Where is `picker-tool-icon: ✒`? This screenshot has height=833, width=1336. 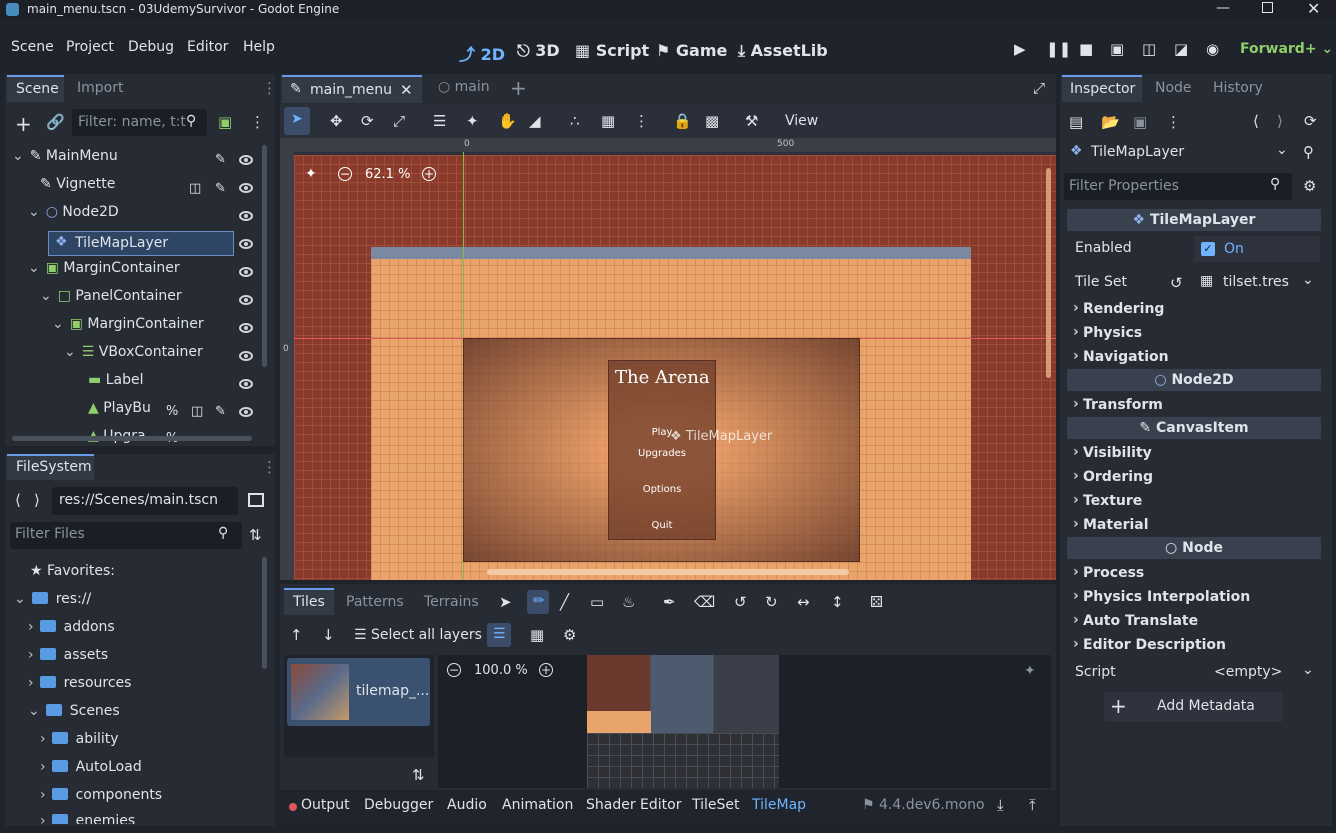 picker-tool-icon: ✒ is located at coordinates (669, 602).